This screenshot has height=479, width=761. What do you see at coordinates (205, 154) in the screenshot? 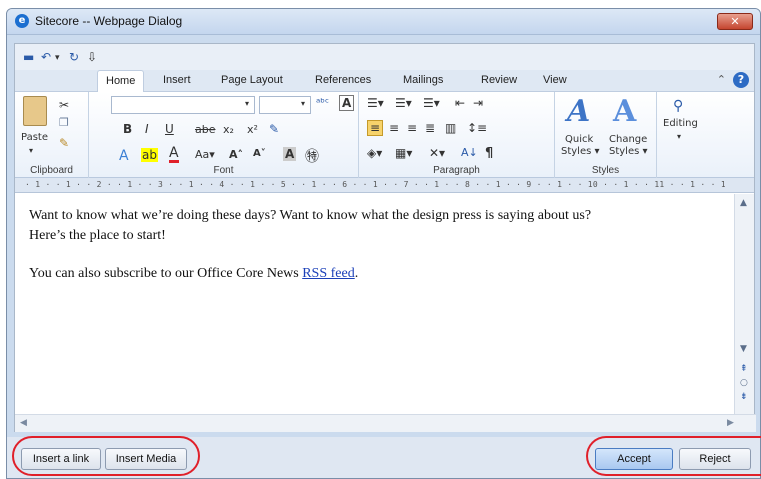
I see `change-case-button: Aa▾` at bounding box center [205, 154].